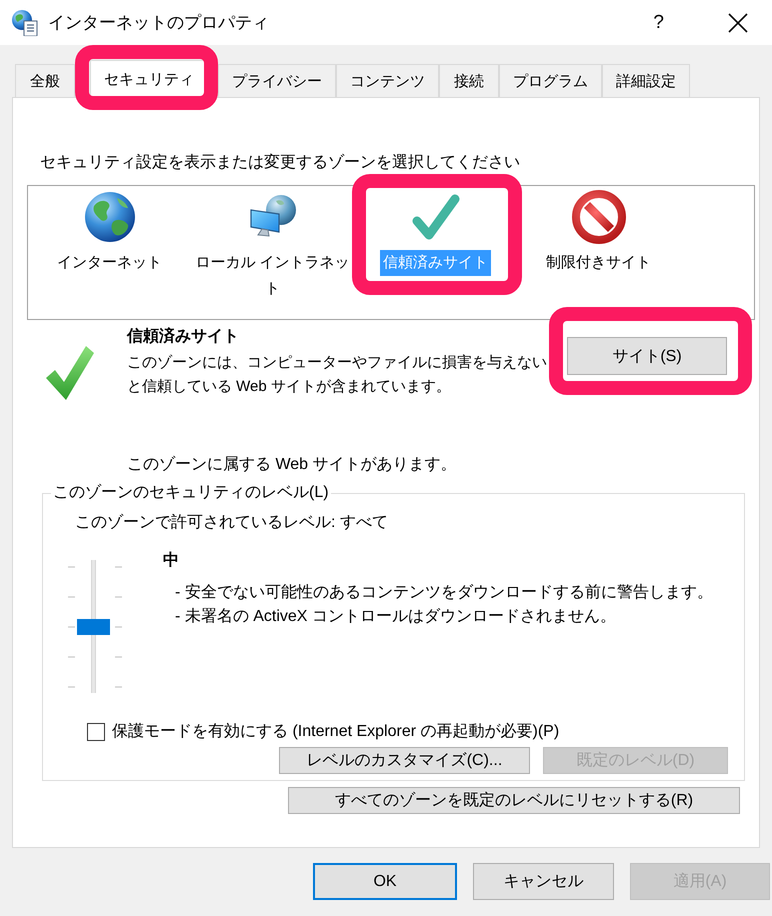 The image size is (772, 916). I want to click on tab: 全般, so click(45, 80).